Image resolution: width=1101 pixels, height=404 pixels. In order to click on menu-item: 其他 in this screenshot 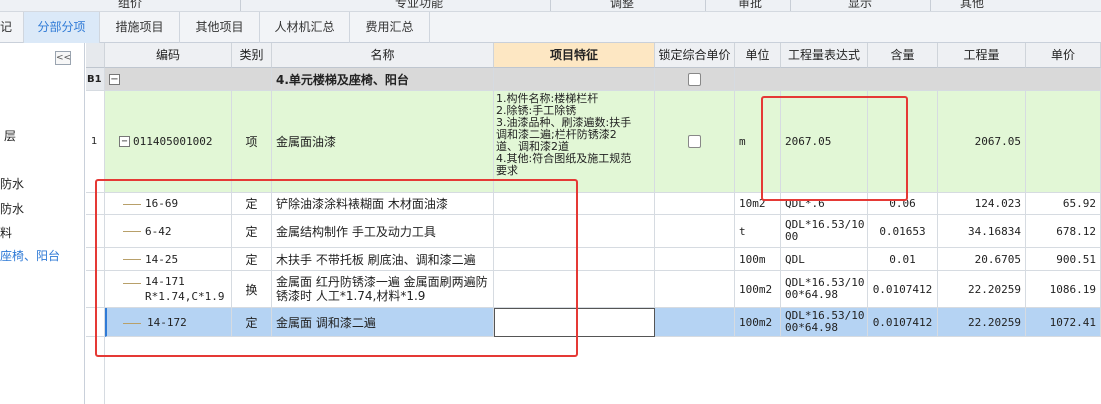, I will do `click(972, 5)`.